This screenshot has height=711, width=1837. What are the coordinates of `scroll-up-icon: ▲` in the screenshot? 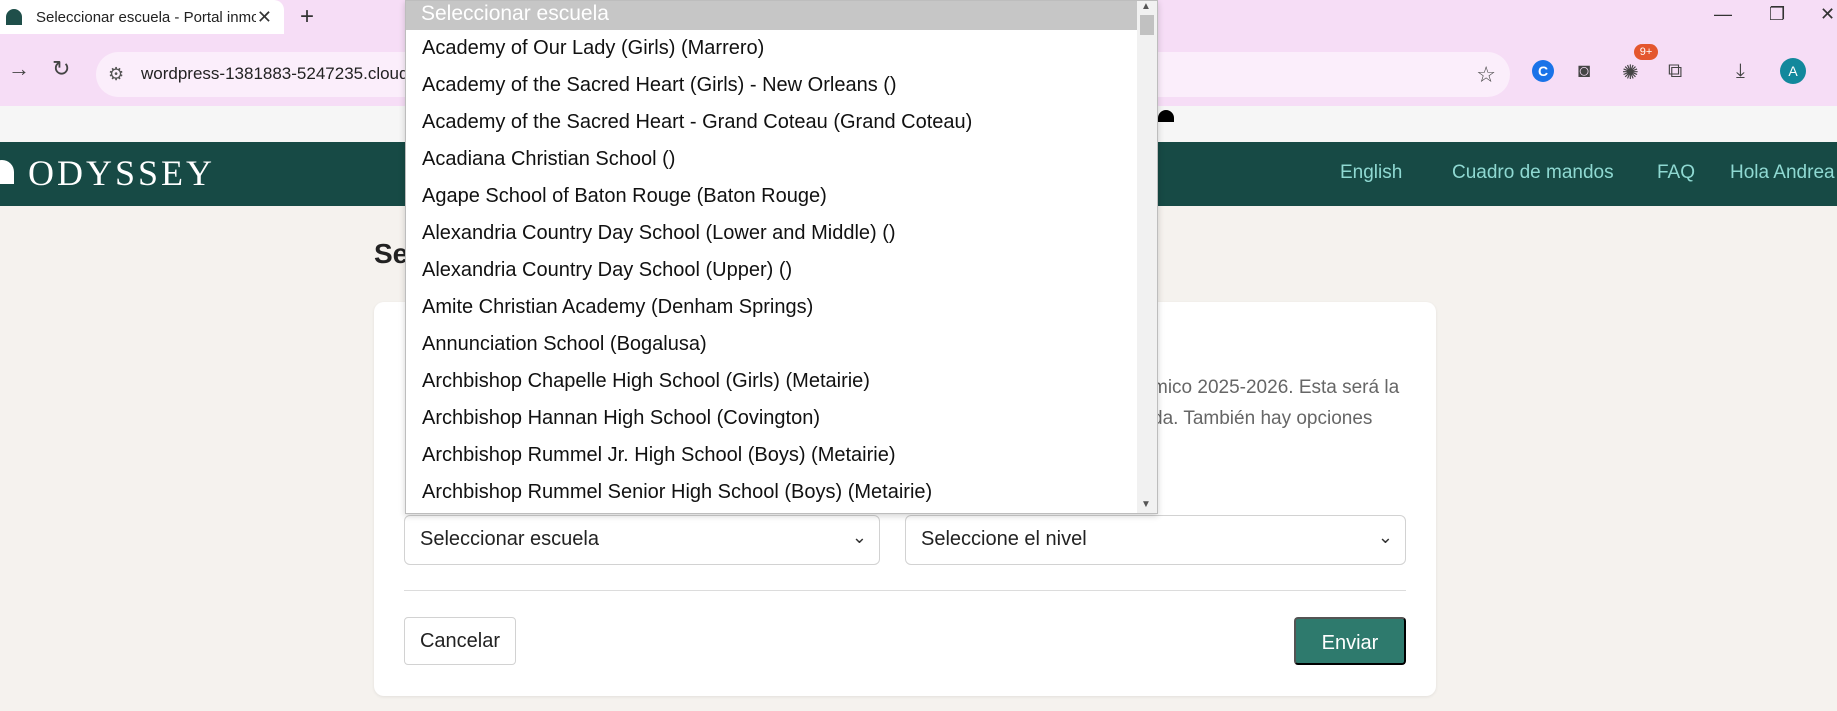 It's located at (1146, 6).